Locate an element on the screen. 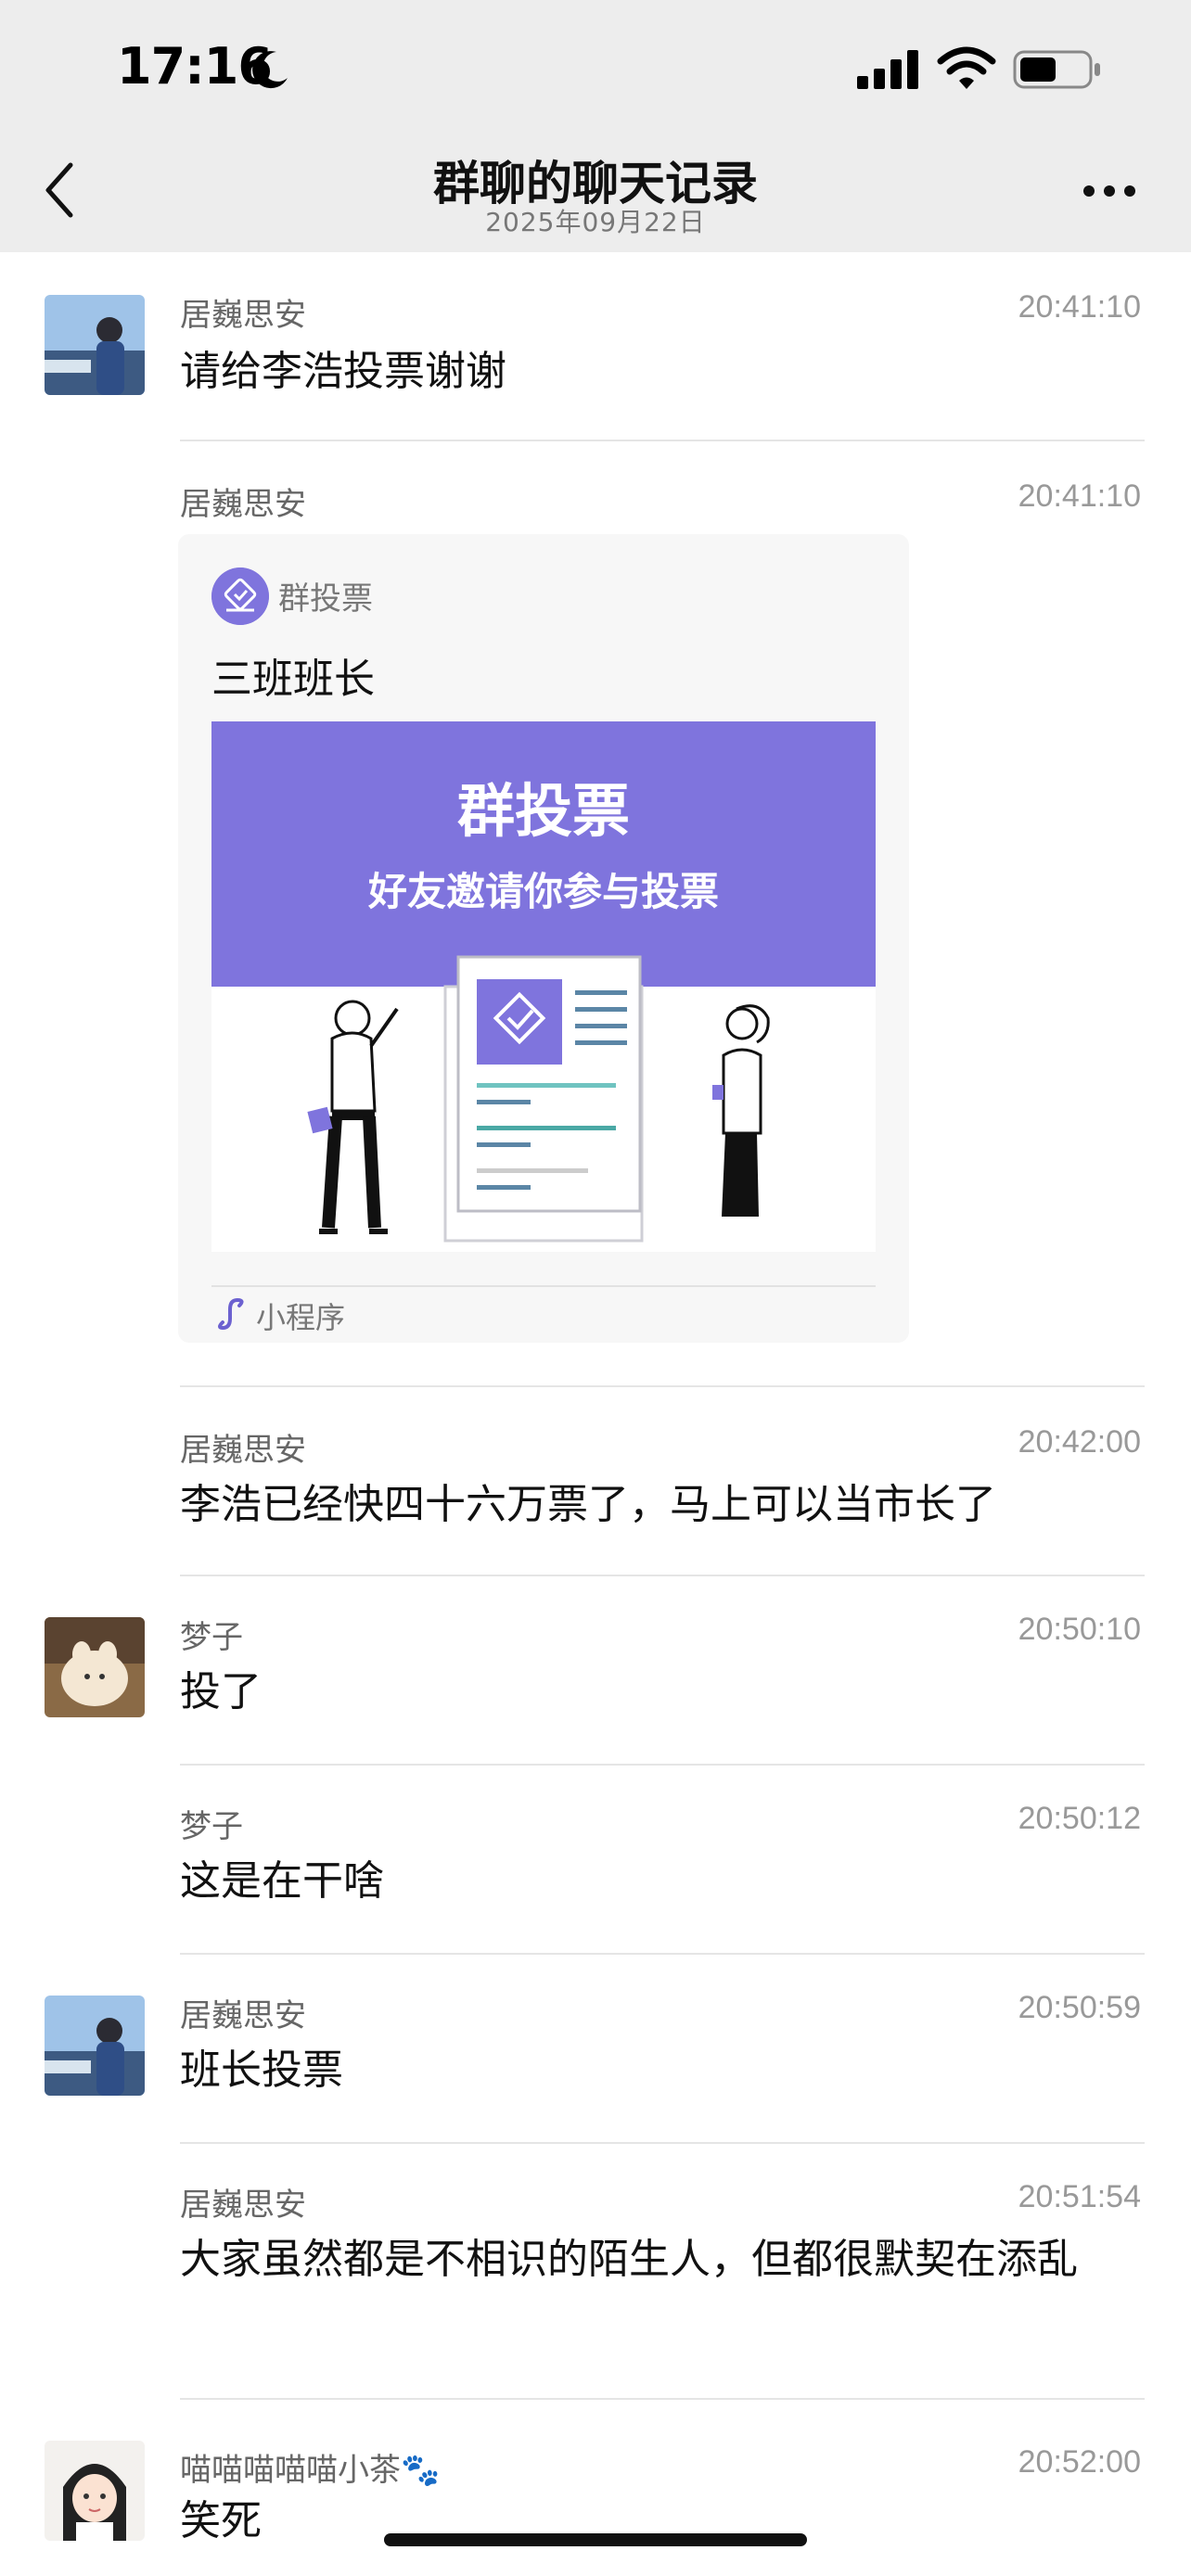  battery-icon is located at coordinates (1056, 69).